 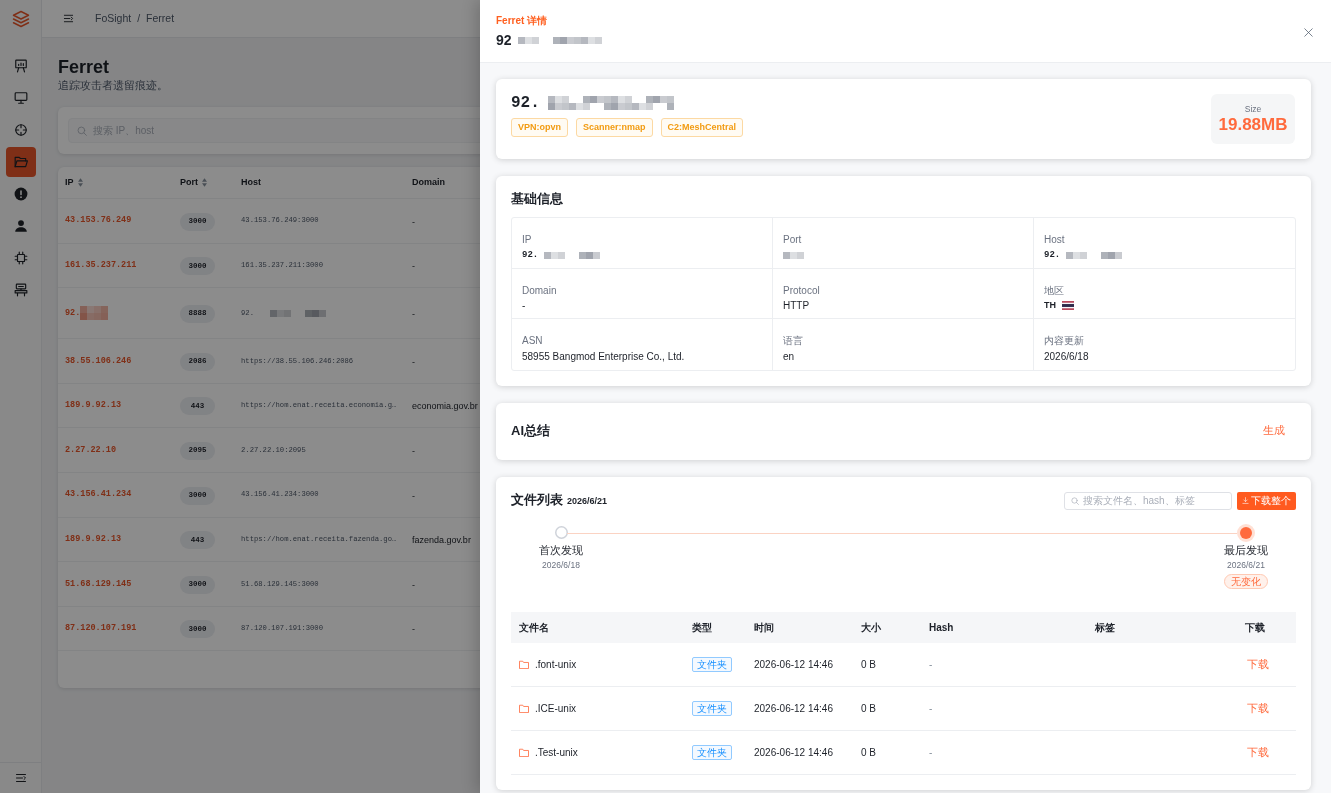 I want to click on ip-address: 51.68.129.145, so click(x=98, y=584).